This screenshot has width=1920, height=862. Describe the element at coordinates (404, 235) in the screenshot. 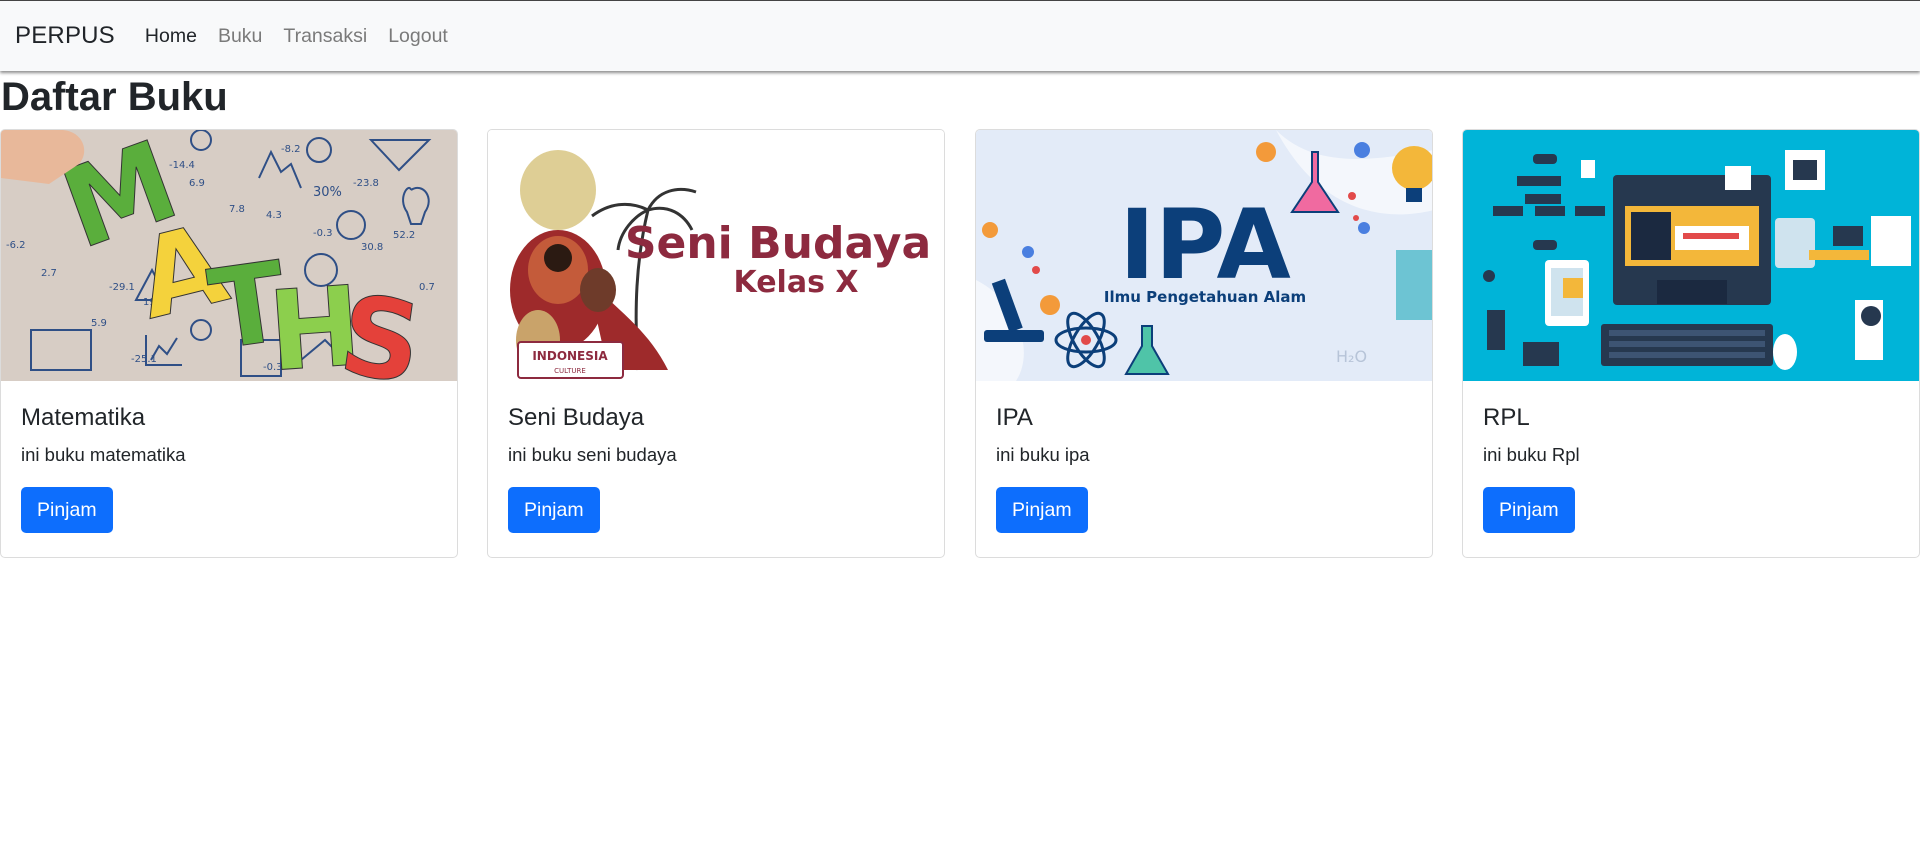

I see `svg-text: 52.2` at that location.